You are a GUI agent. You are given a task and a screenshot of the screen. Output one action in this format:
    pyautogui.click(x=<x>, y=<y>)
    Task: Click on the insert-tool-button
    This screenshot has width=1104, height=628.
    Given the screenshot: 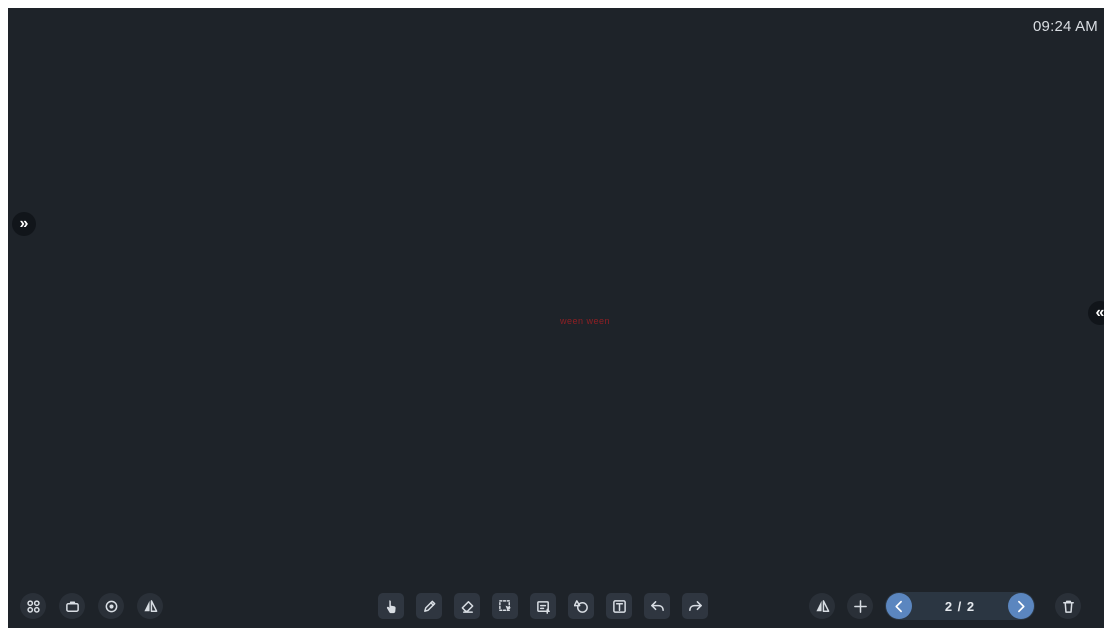 What is the action you would take?
    pyautogui.click(x=543, y=606)
    